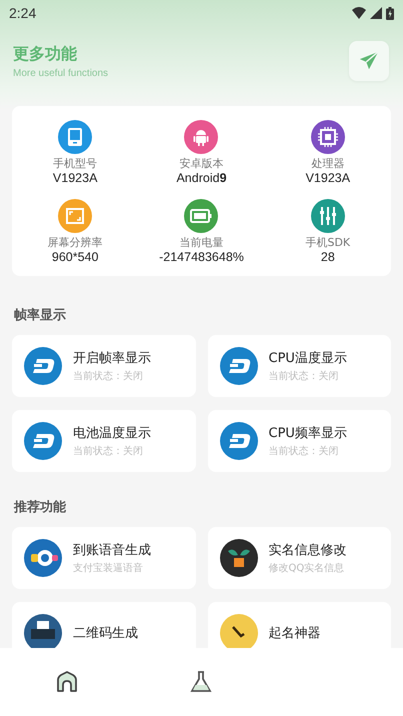  What do you see at coordinates (201, 178) in the screenshot?
I see `info-value: Android9` at bounding box center [201, 178].